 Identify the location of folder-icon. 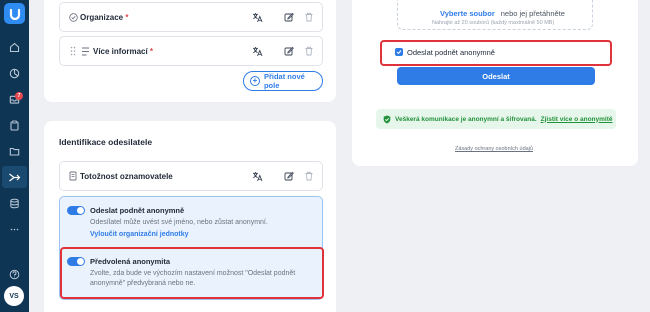
(14, 151).